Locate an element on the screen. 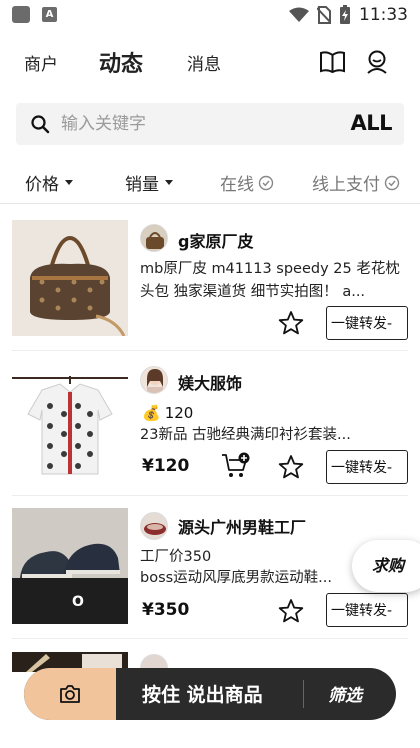 The width and height of the screenshot is (420, 748). seller-name: 源头广州男鞋工厂 is located at coordinates (242, 526).